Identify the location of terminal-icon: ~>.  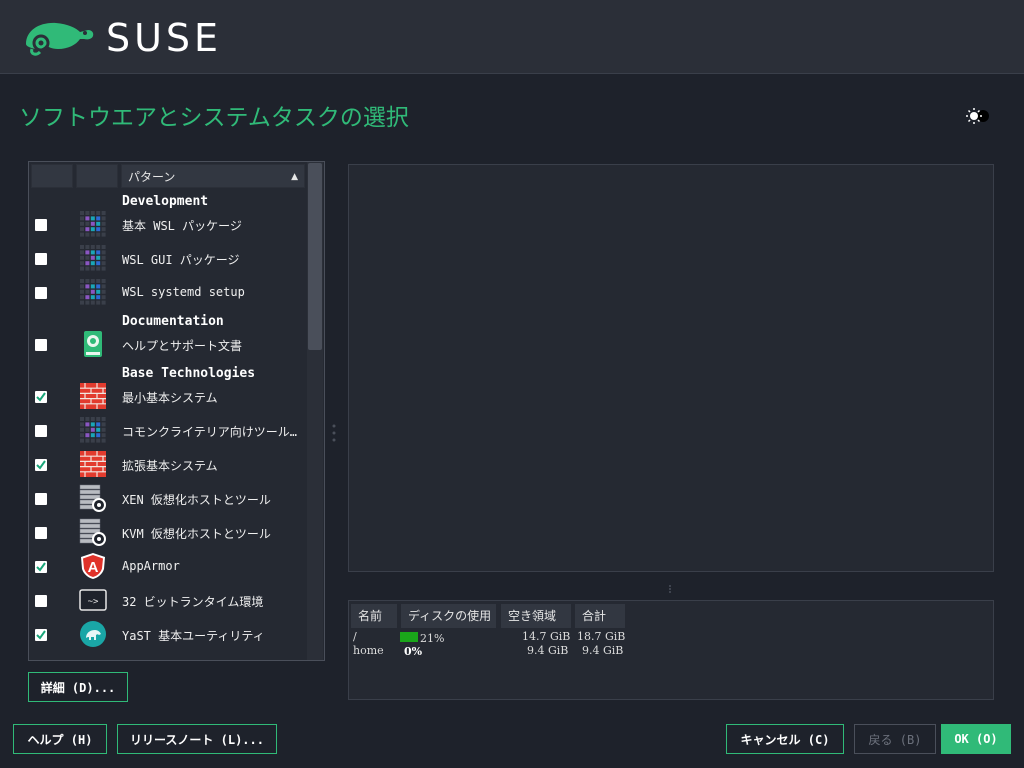
(93, 600).